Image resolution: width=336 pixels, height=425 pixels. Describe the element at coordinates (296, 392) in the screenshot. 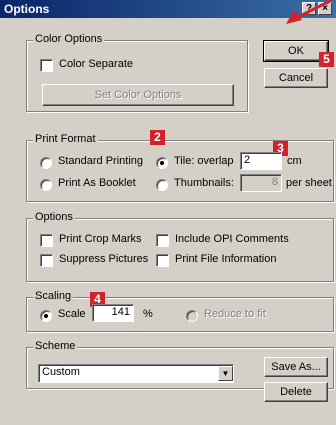

I see `delete-button: Delete` at that location.